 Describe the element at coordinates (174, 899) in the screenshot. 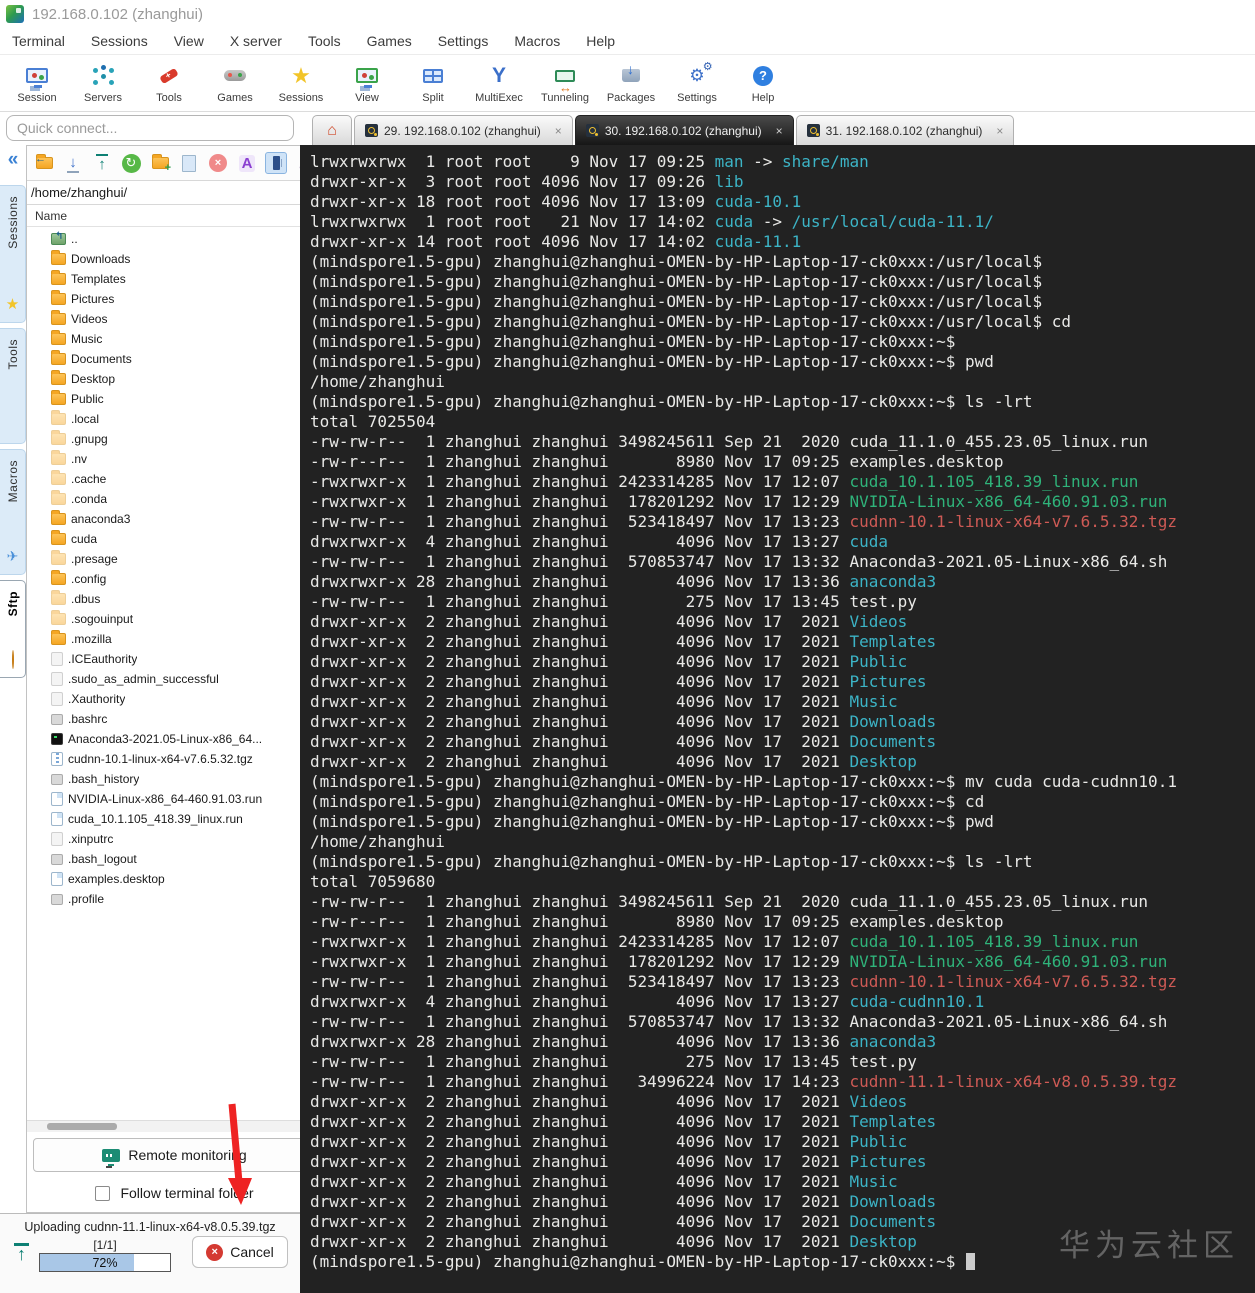

I see `file-row: .profile1` at that location.